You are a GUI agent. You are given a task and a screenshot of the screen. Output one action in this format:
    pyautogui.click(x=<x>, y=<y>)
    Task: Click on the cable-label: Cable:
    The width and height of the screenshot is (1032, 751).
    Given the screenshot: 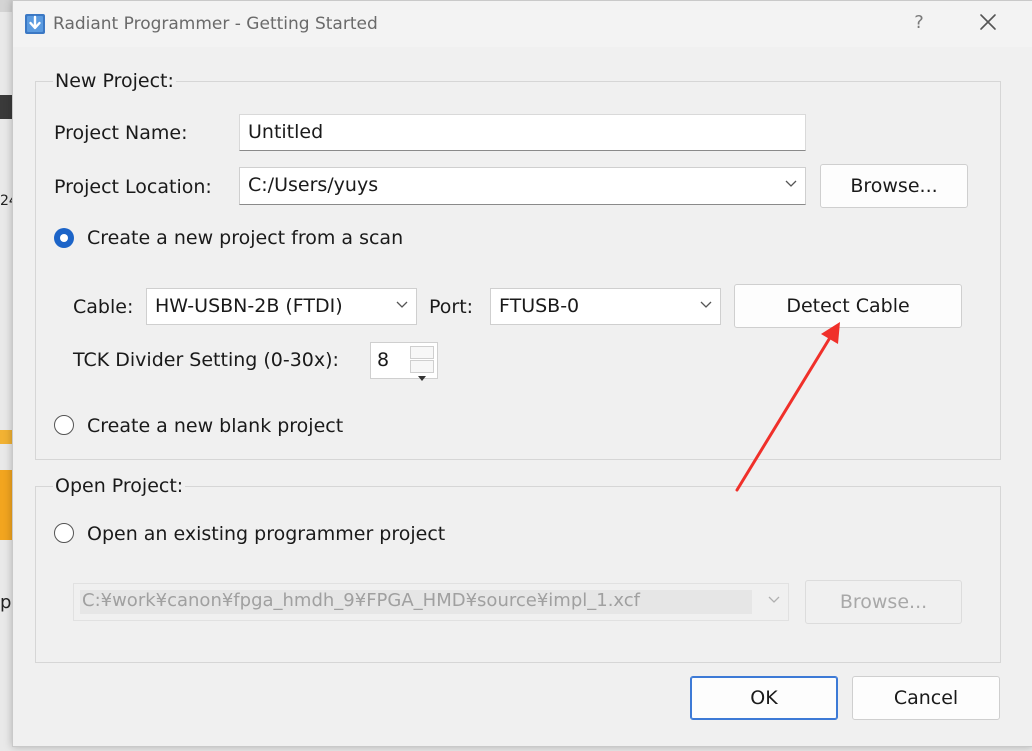 What is the action you would take?
    pyautogui.click(x=103, y=307)
    